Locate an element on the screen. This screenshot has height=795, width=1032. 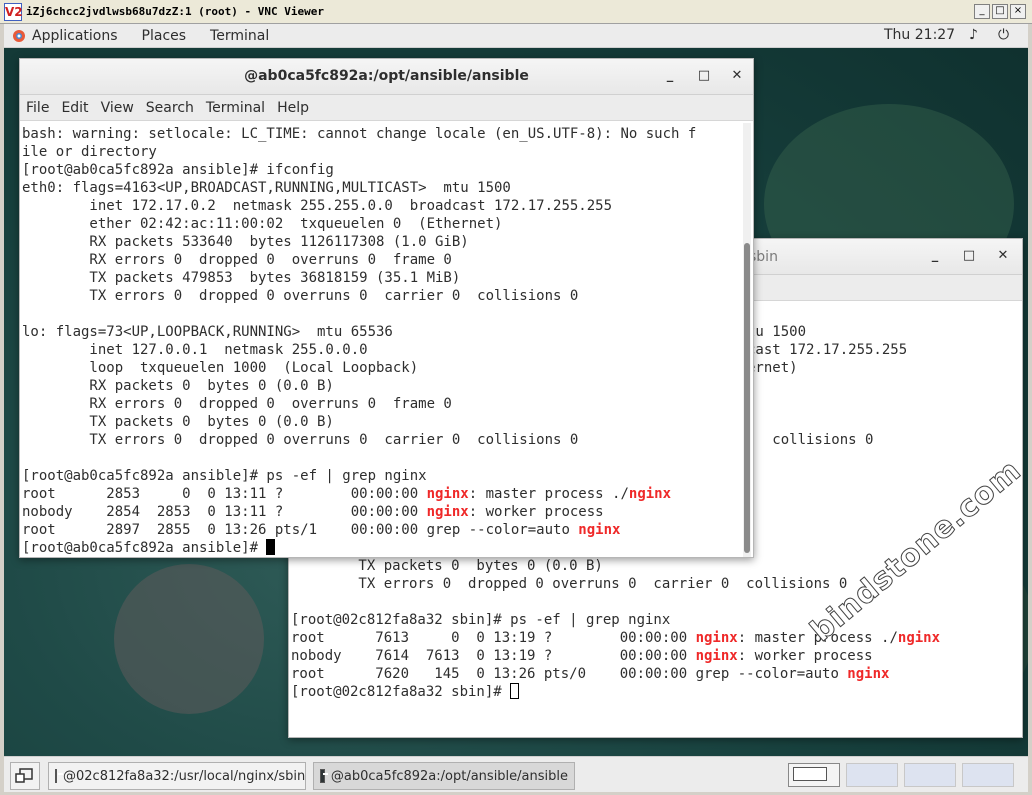
front-window-title: @ab0ca5fc892a:/opt/ansible/ansible is located at coordinates (386, 76).